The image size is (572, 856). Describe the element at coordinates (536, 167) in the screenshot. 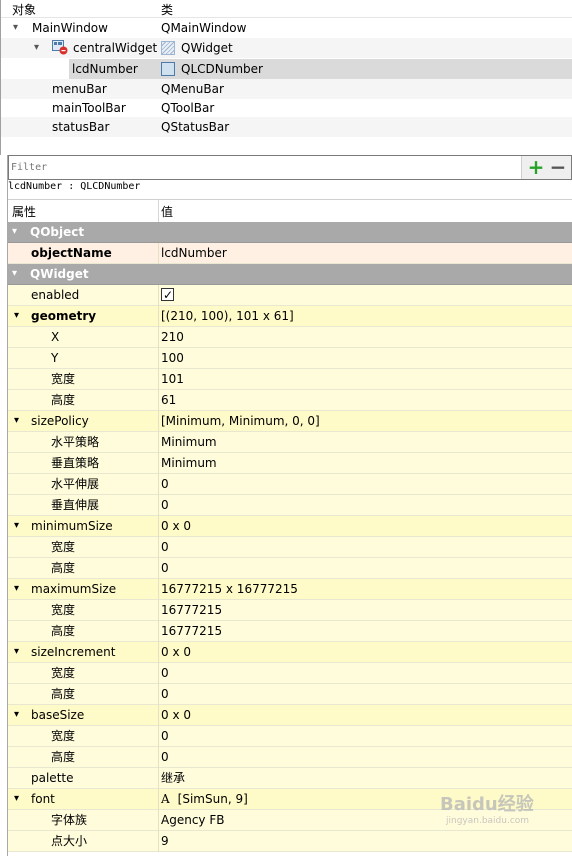

I see `add-property-button: +` at that location.